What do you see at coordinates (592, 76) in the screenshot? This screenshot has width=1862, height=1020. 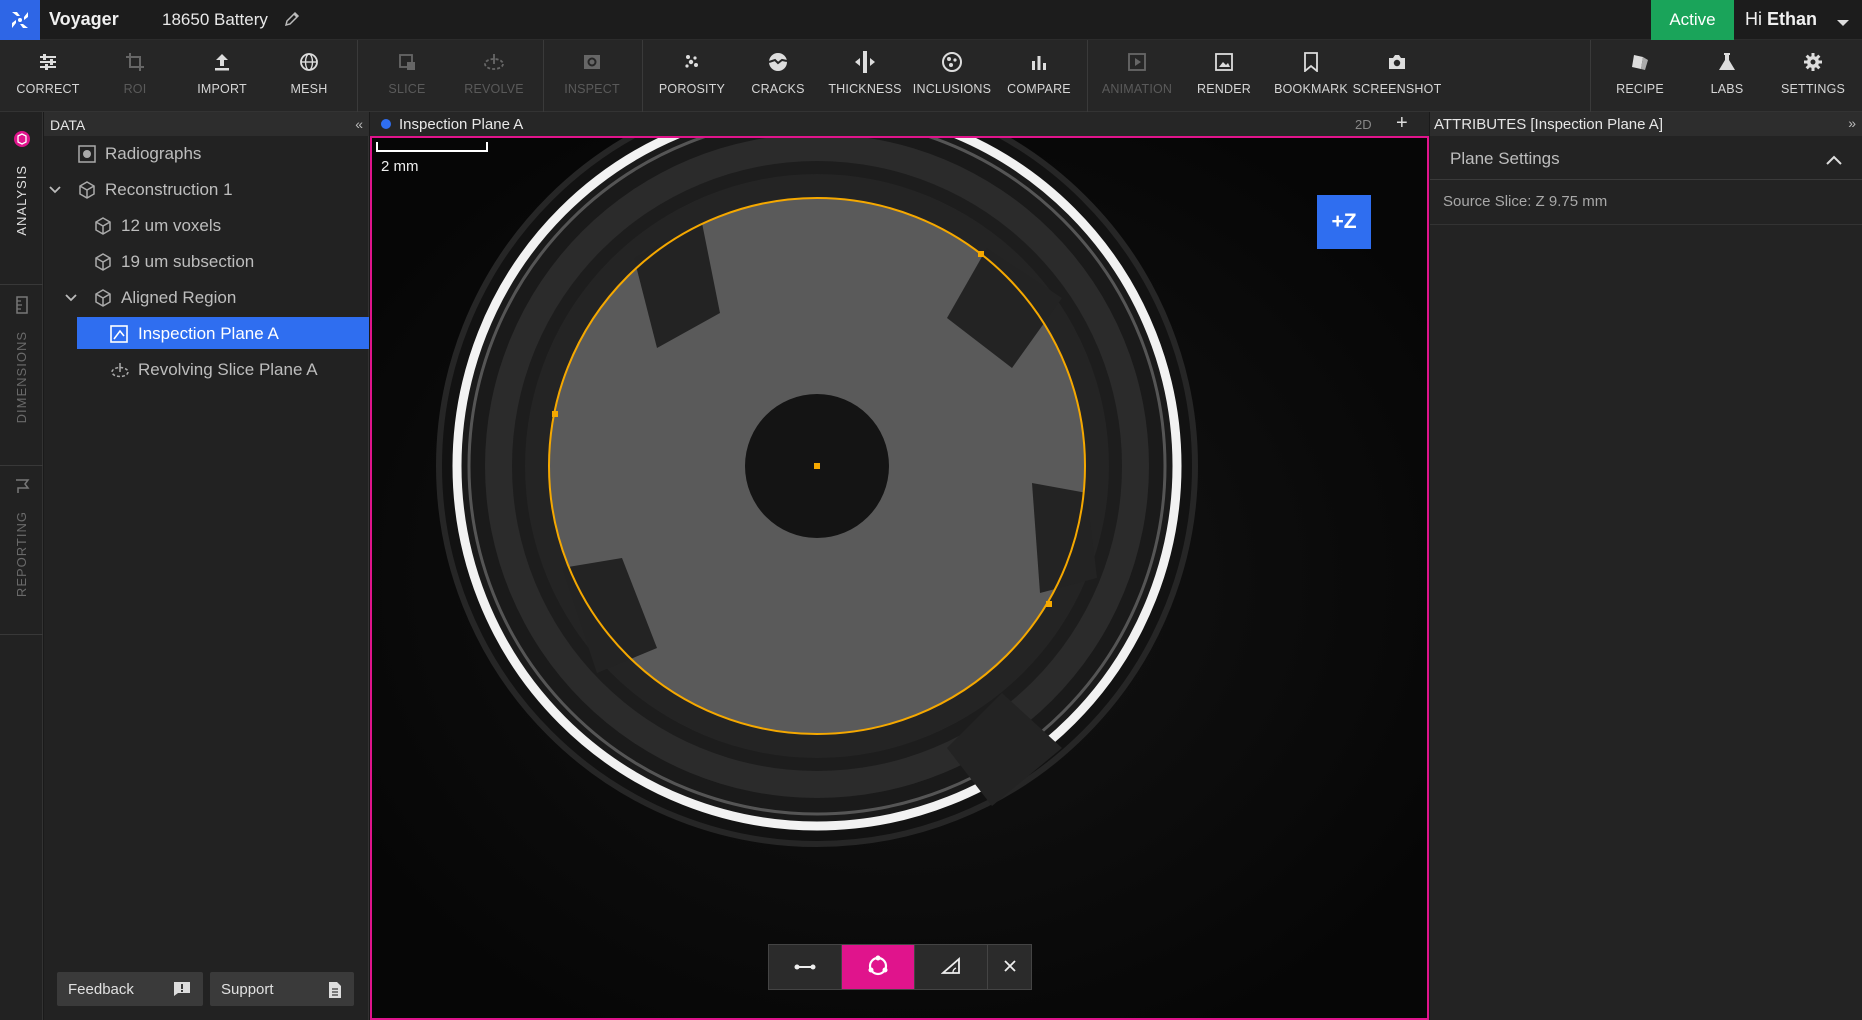 I see `inspect-button: INSPECT` at bounding box center [592, 76].